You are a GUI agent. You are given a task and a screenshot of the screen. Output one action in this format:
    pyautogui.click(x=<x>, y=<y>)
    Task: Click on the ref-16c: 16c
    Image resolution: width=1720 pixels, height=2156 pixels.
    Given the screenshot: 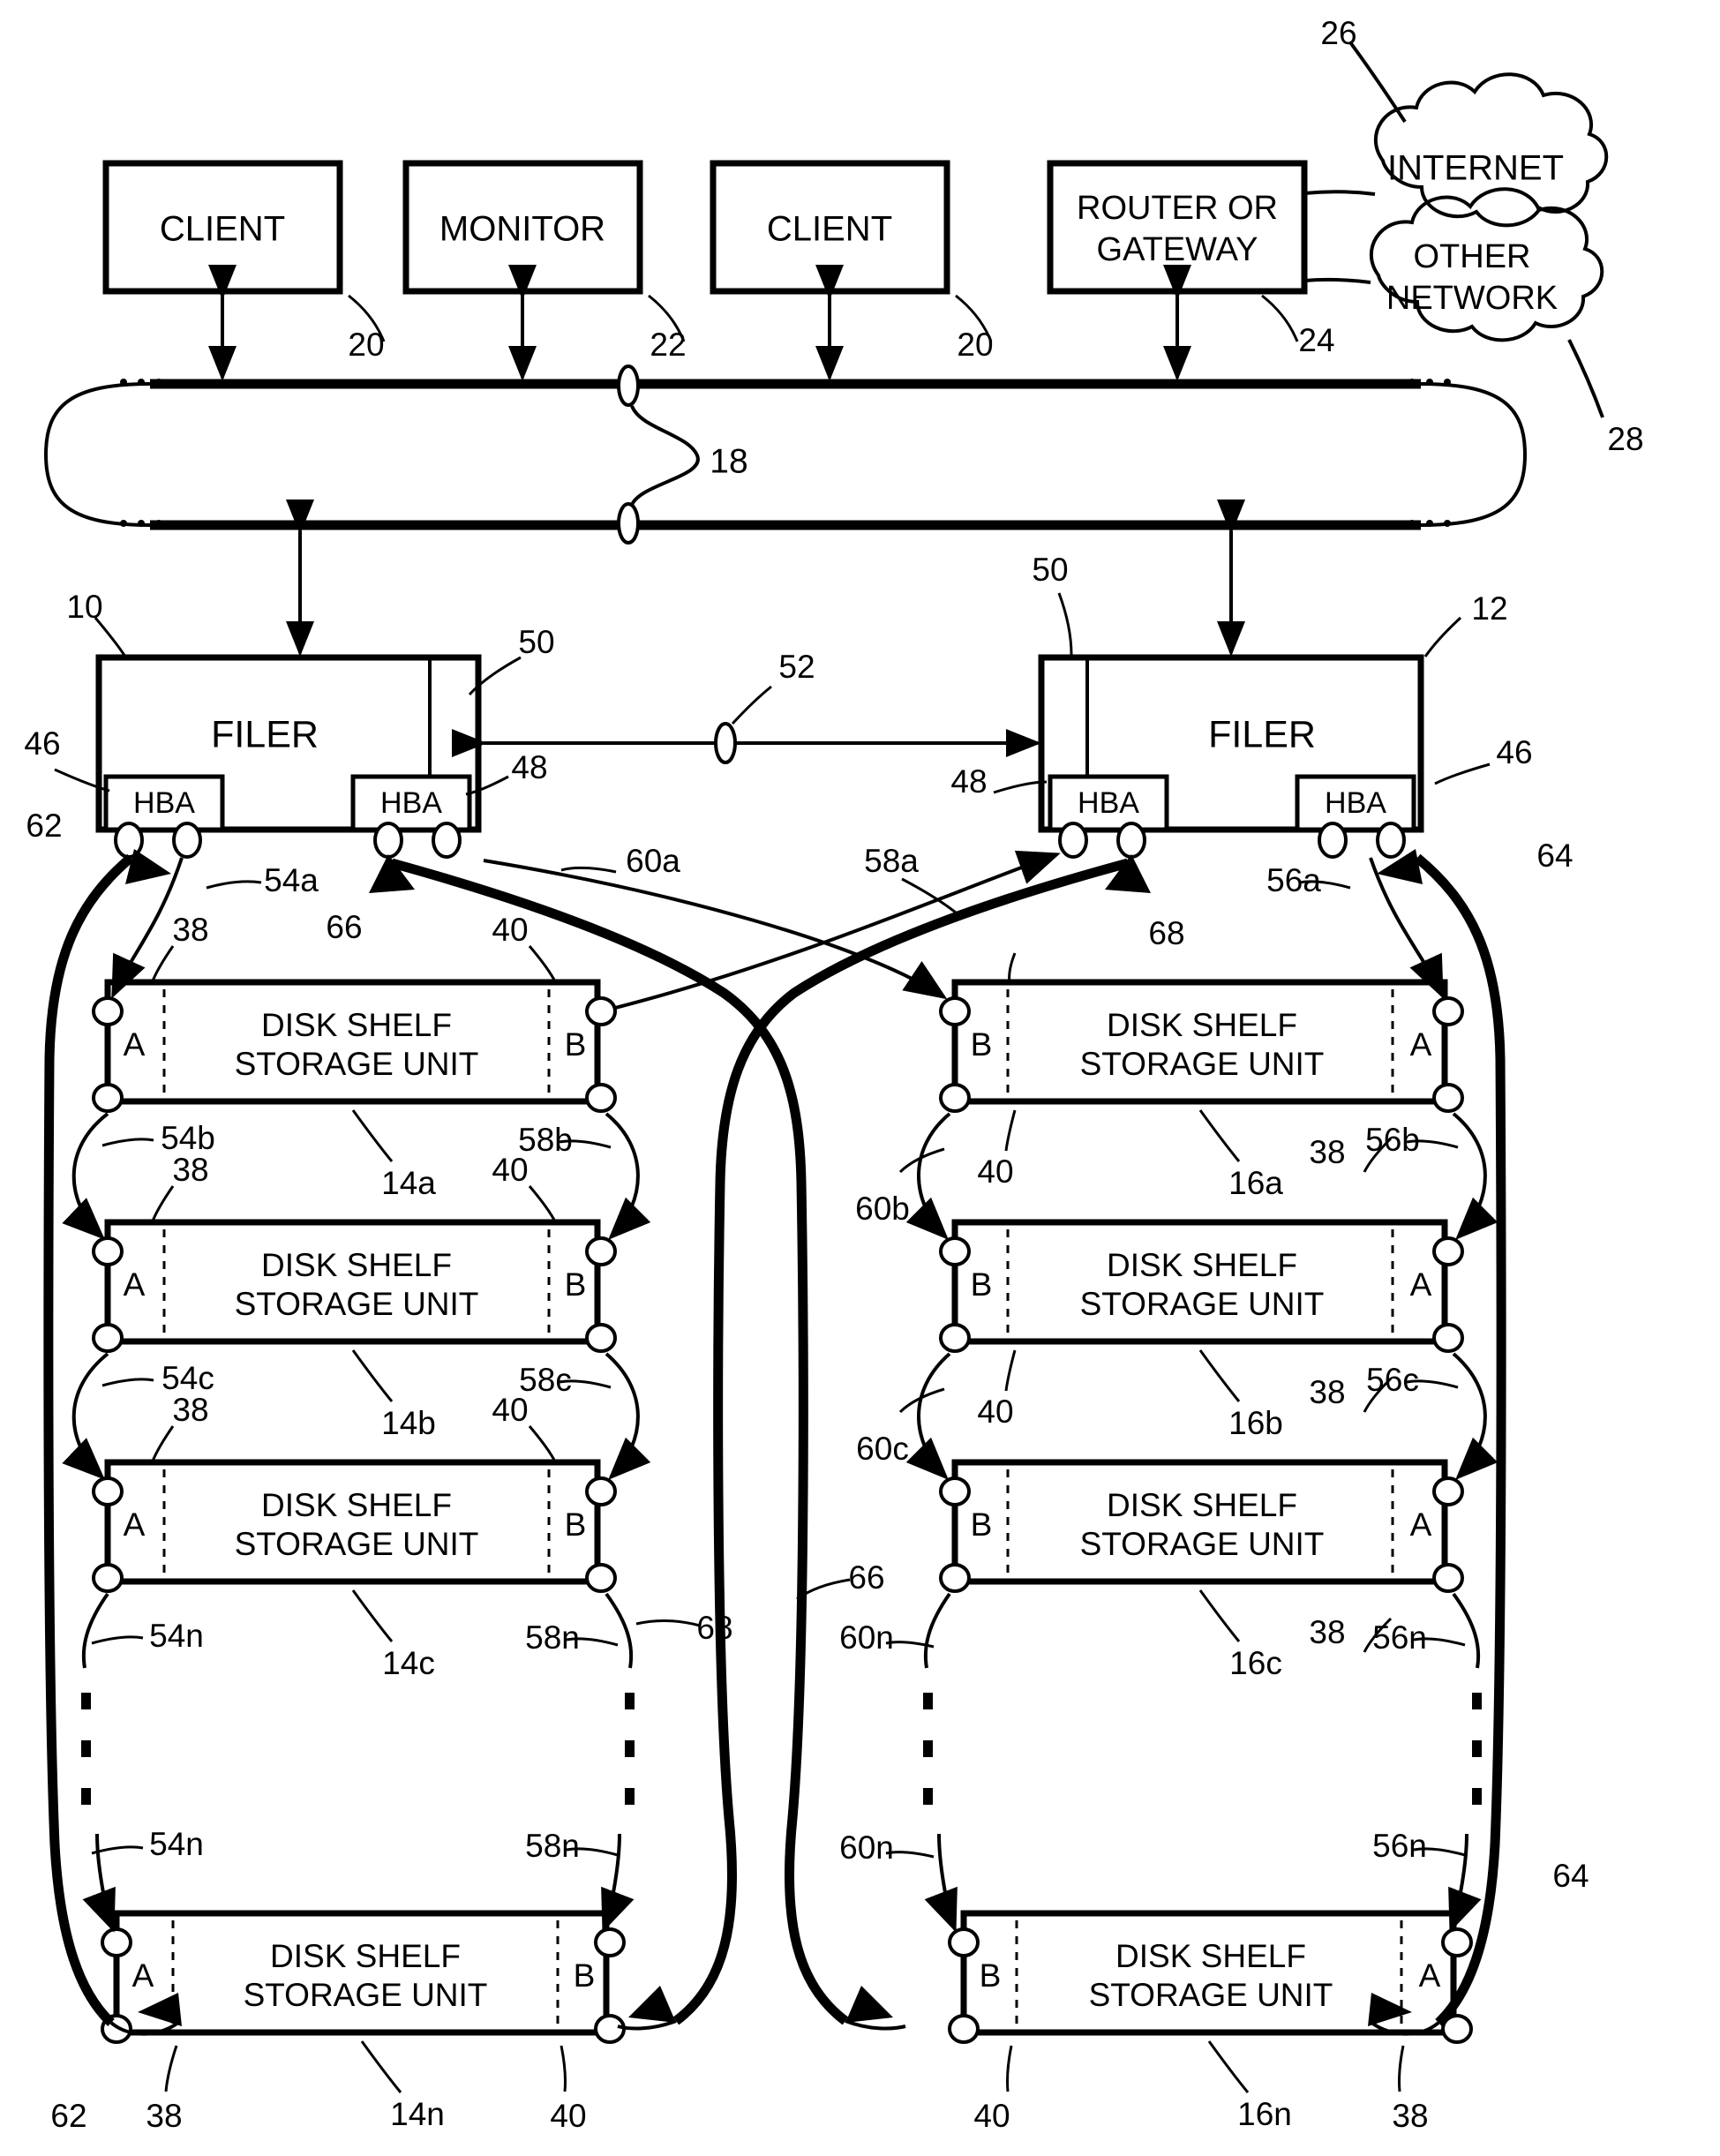 What is the action you would take?
    pyautogui.click(x=1255, y=1663)
    